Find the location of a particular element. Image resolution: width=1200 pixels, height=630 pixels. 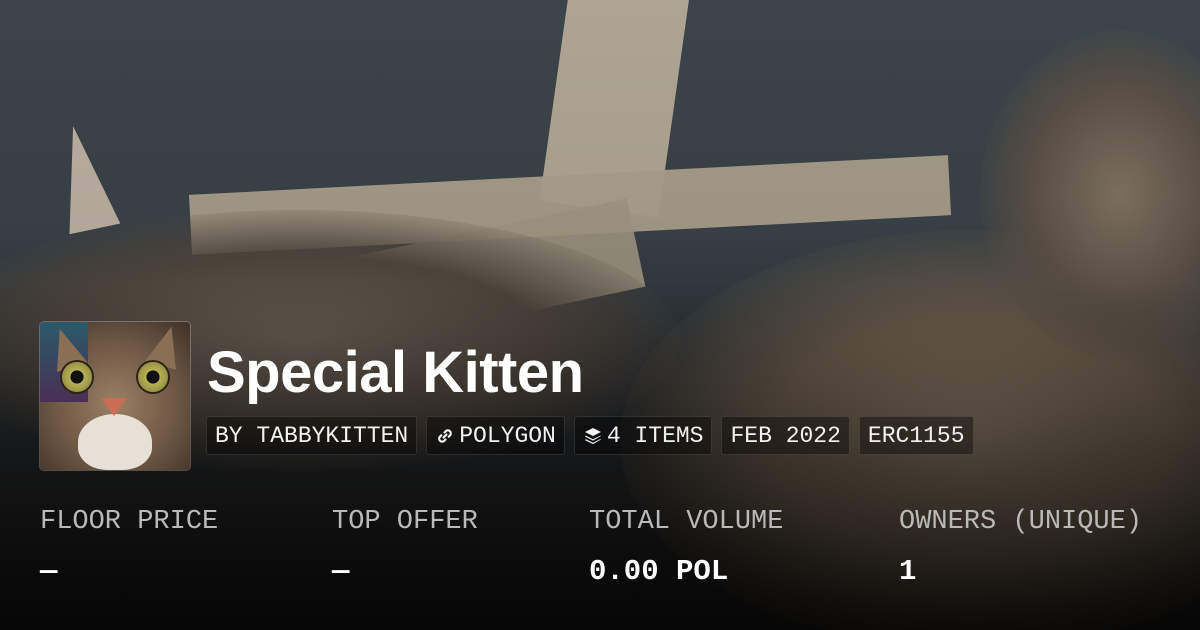

stat-floor-price: FLOOR PRICE — is located at coordinates (129, 547).